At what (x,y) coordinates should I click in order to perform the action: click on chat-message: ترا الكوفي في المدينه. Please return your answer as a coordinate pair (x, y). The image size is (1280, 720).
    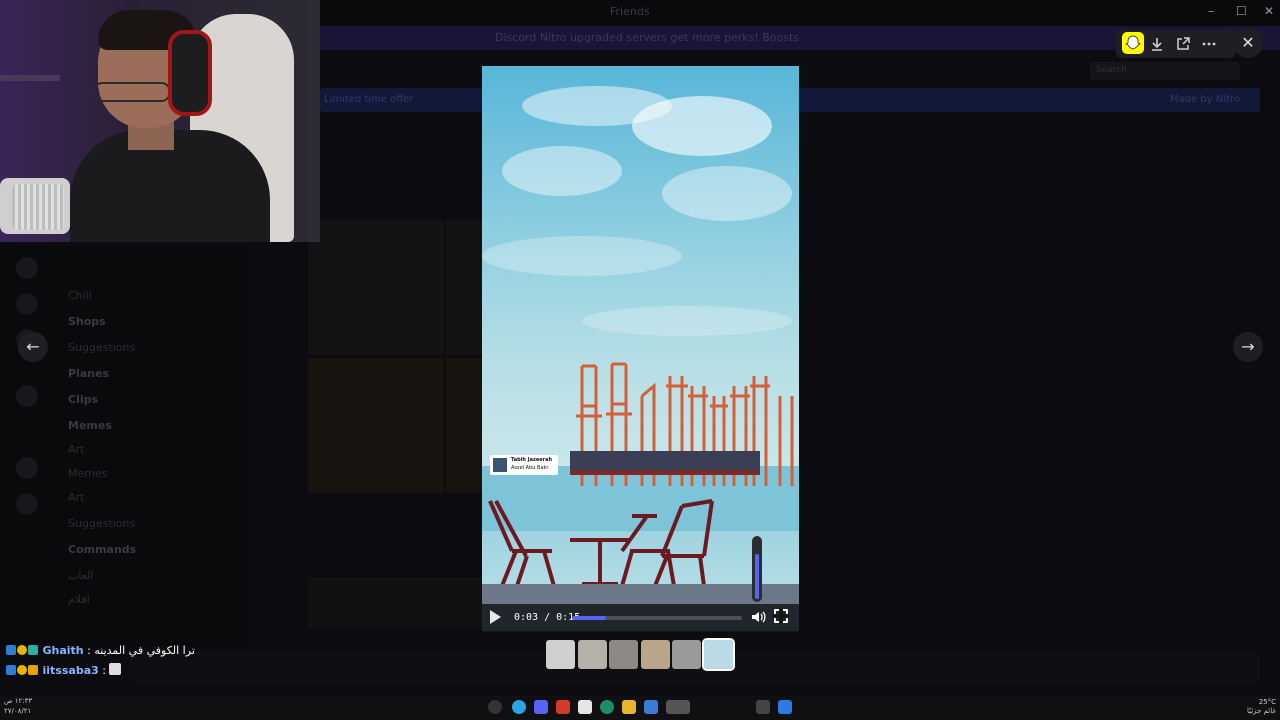
    Looking at the image, I should click on (144, 650).